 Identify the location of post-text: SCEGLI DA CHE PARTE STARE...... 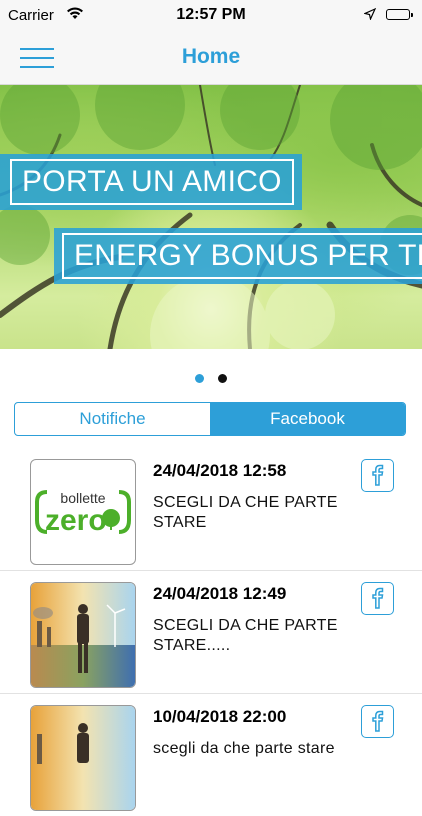
(245, 635).